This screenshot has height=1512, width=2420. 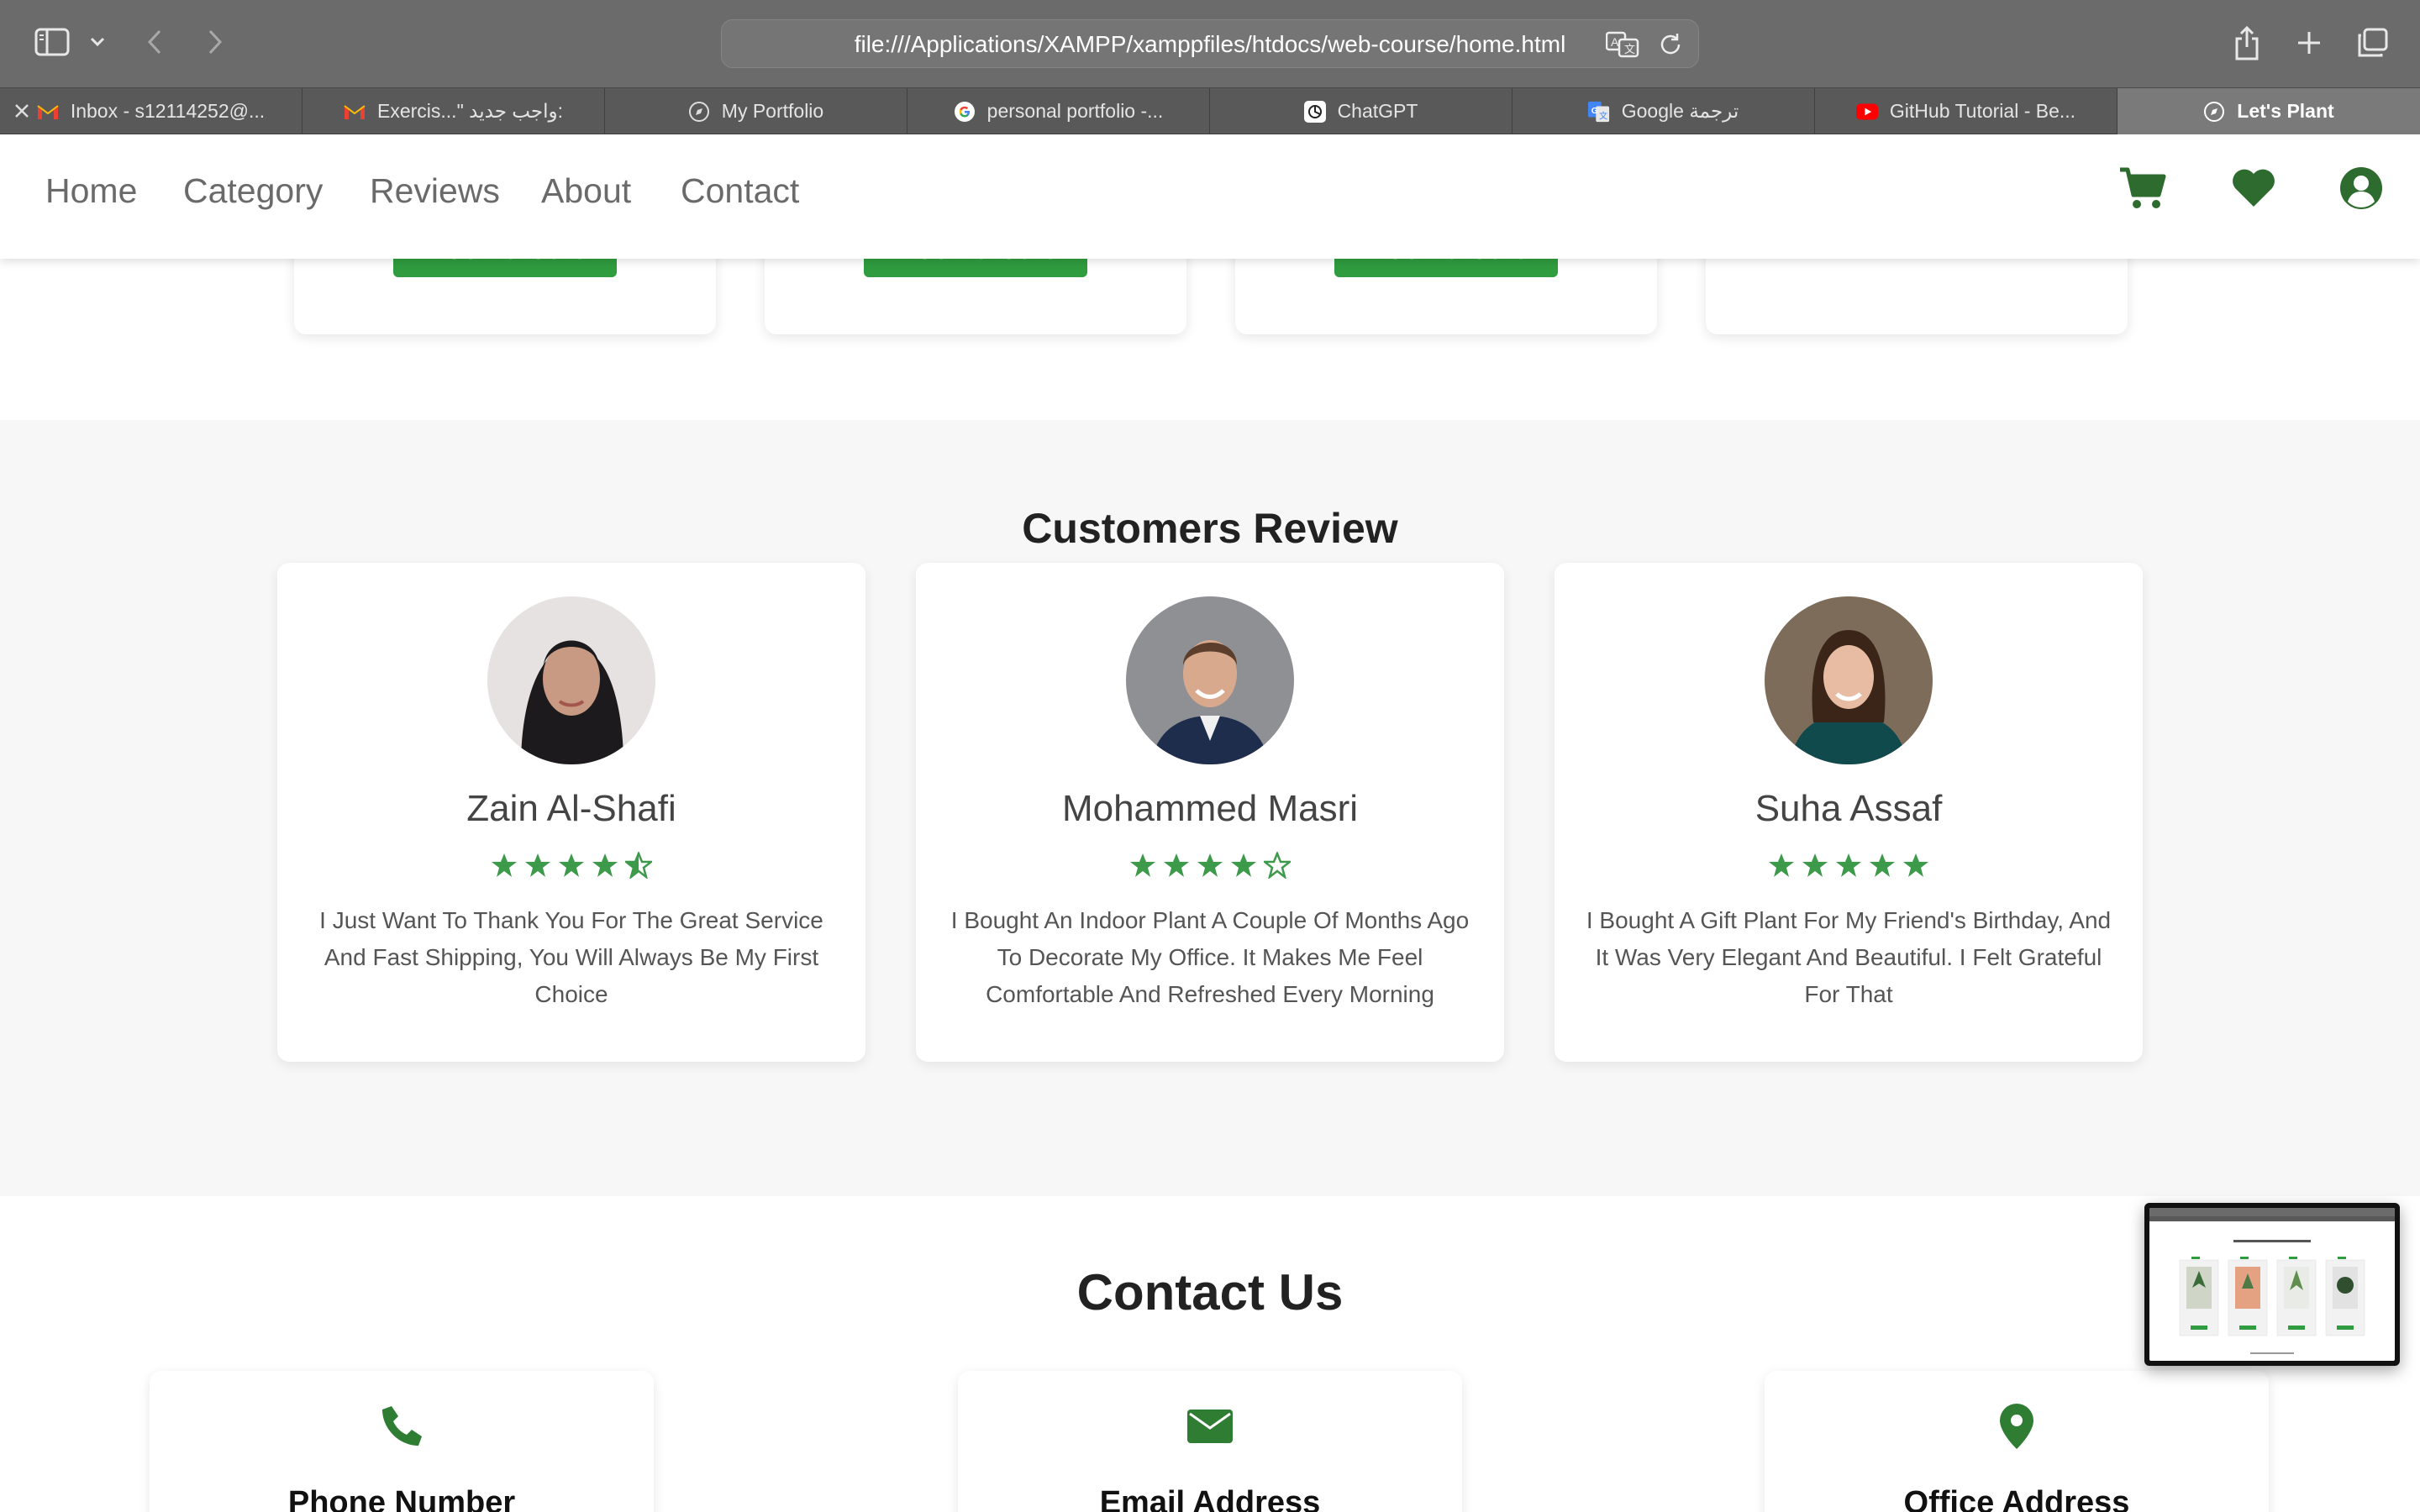 I want to click on close-icon, so click(x=22, y=111).